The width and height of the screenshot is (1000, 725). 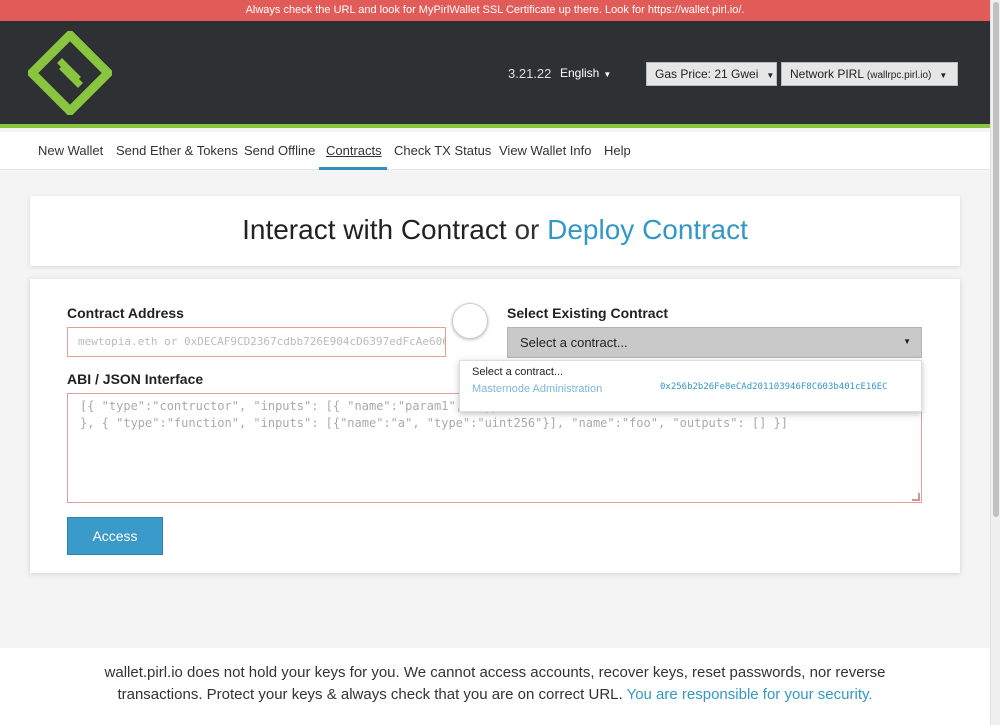 I want to click on toggle-switch, so click(x=470, y=321).